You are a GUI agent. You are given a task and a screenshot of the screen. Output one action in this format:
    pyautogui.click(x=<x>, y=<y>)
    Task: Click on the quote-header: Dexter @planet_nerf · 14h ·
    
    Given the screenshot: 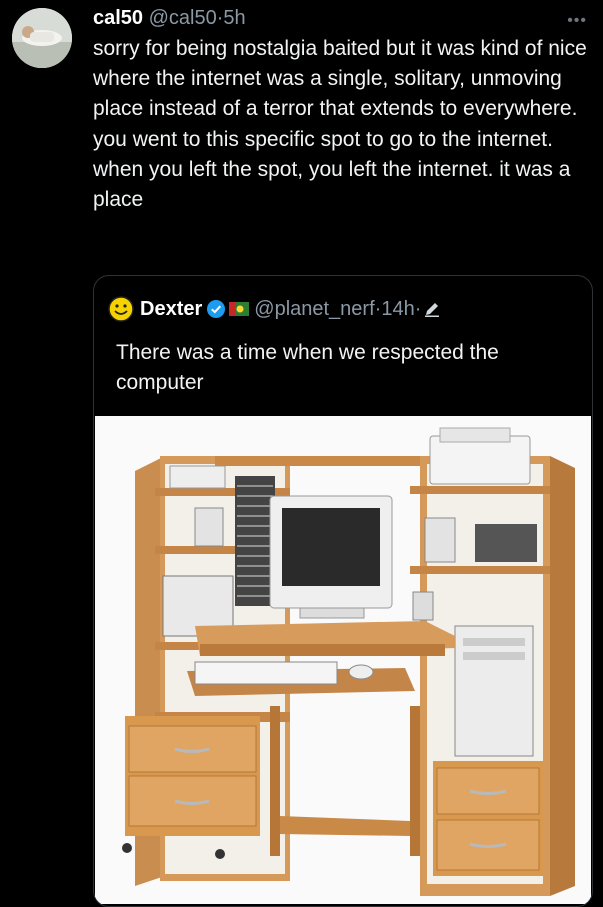 What is the action you would take?
    pyautogui.click(x=274, y=309)
    